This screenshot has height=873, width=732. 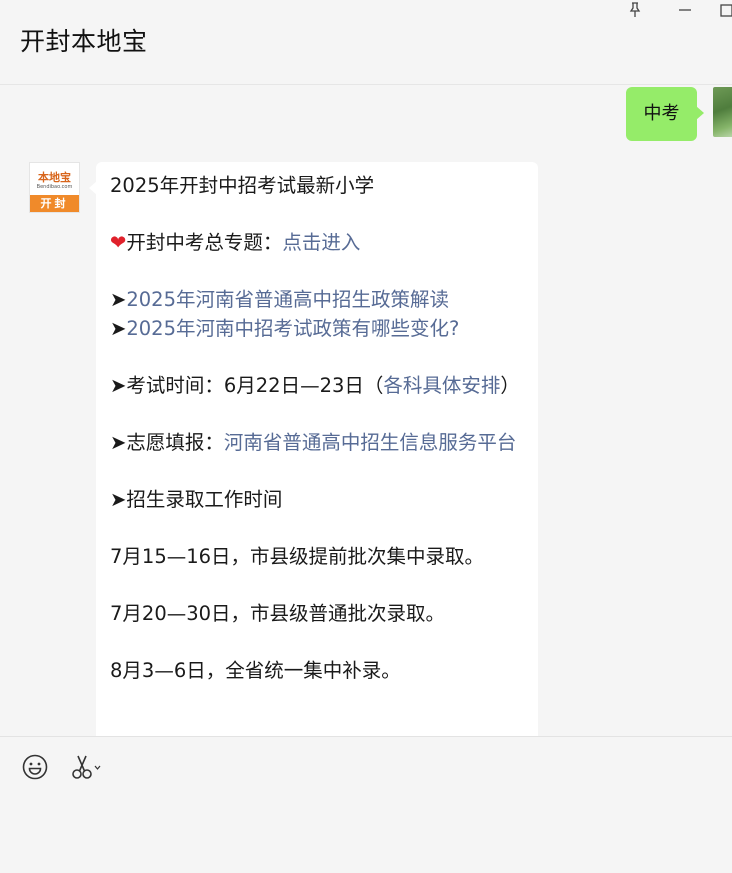 What do you see at coordinates (441, 385) in the screenshot?
I see `schedule-link: 各科具体安排` at bounding box center [441, 385].